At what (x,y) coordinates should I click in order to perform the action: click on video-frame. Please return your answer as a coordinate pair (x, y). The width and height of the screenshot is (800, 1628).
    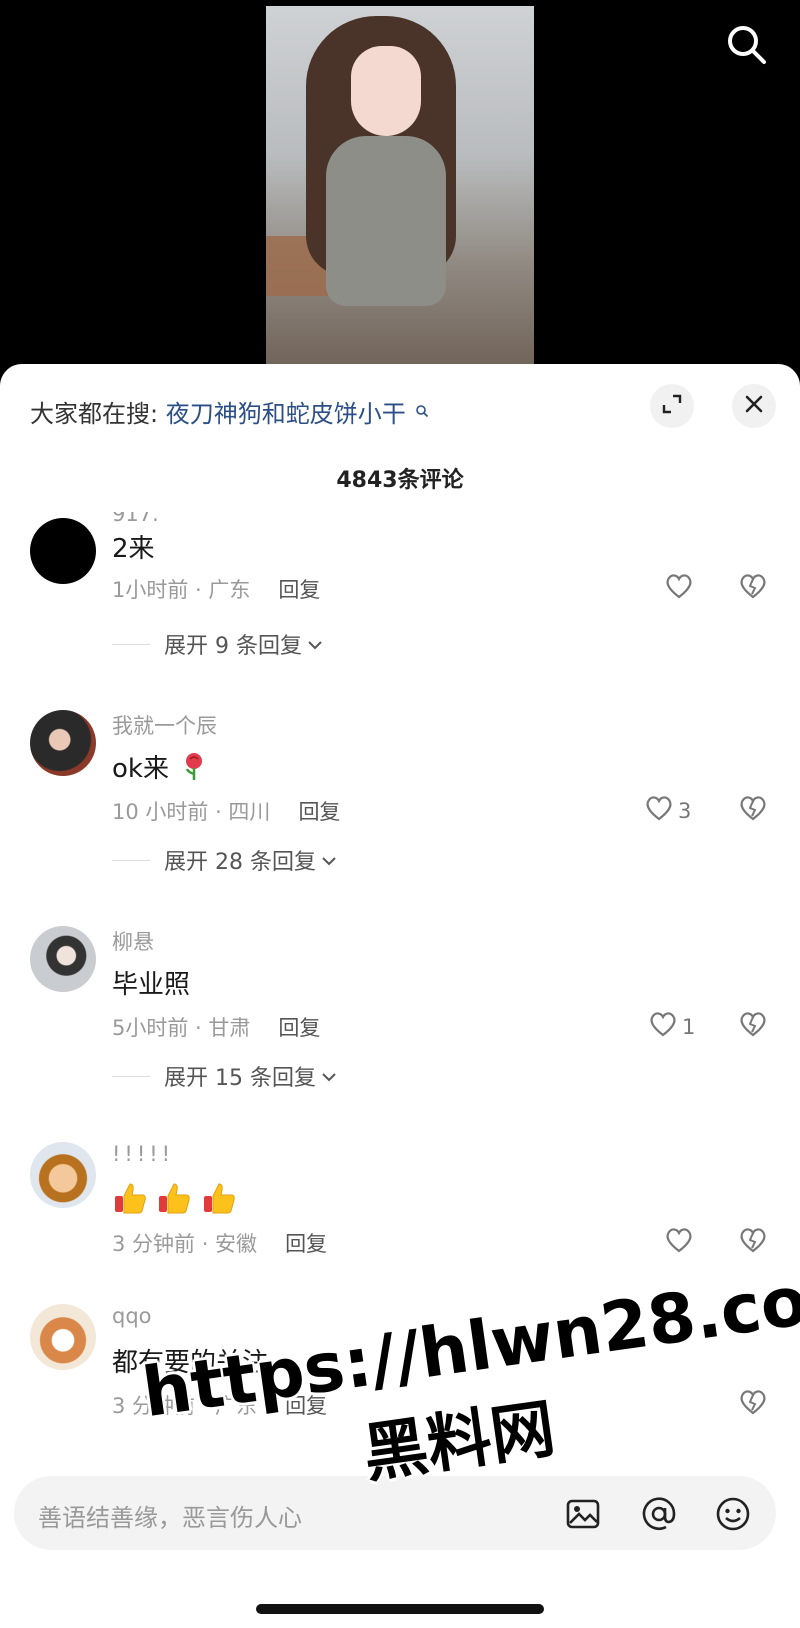
    Looking at the image, I should click on (400, 193).